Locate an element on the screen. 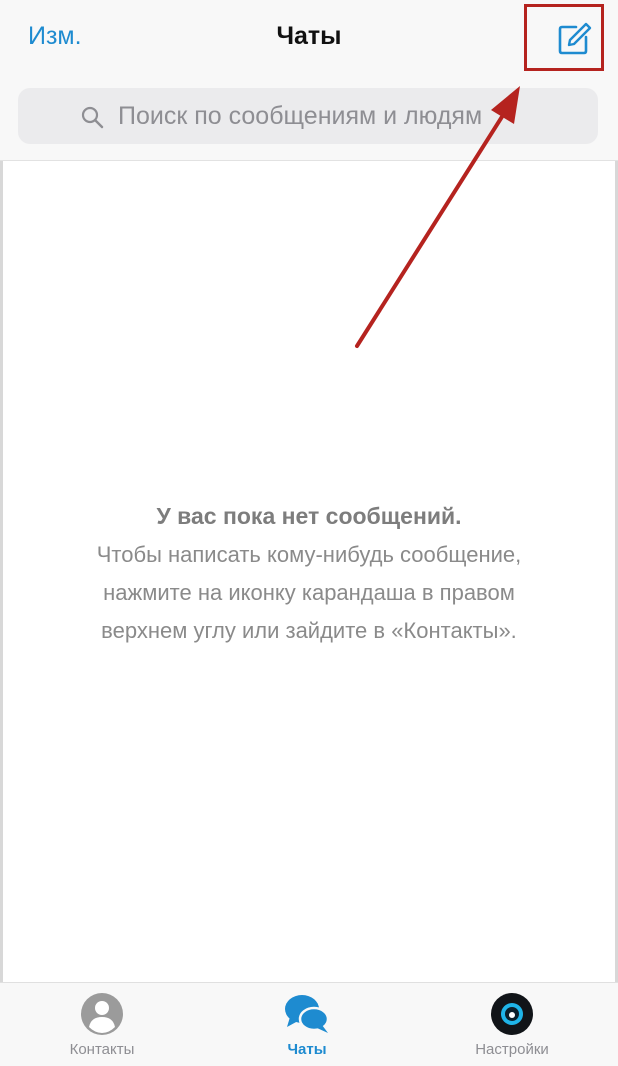  person-icon is located at coordinates (102, 1014).